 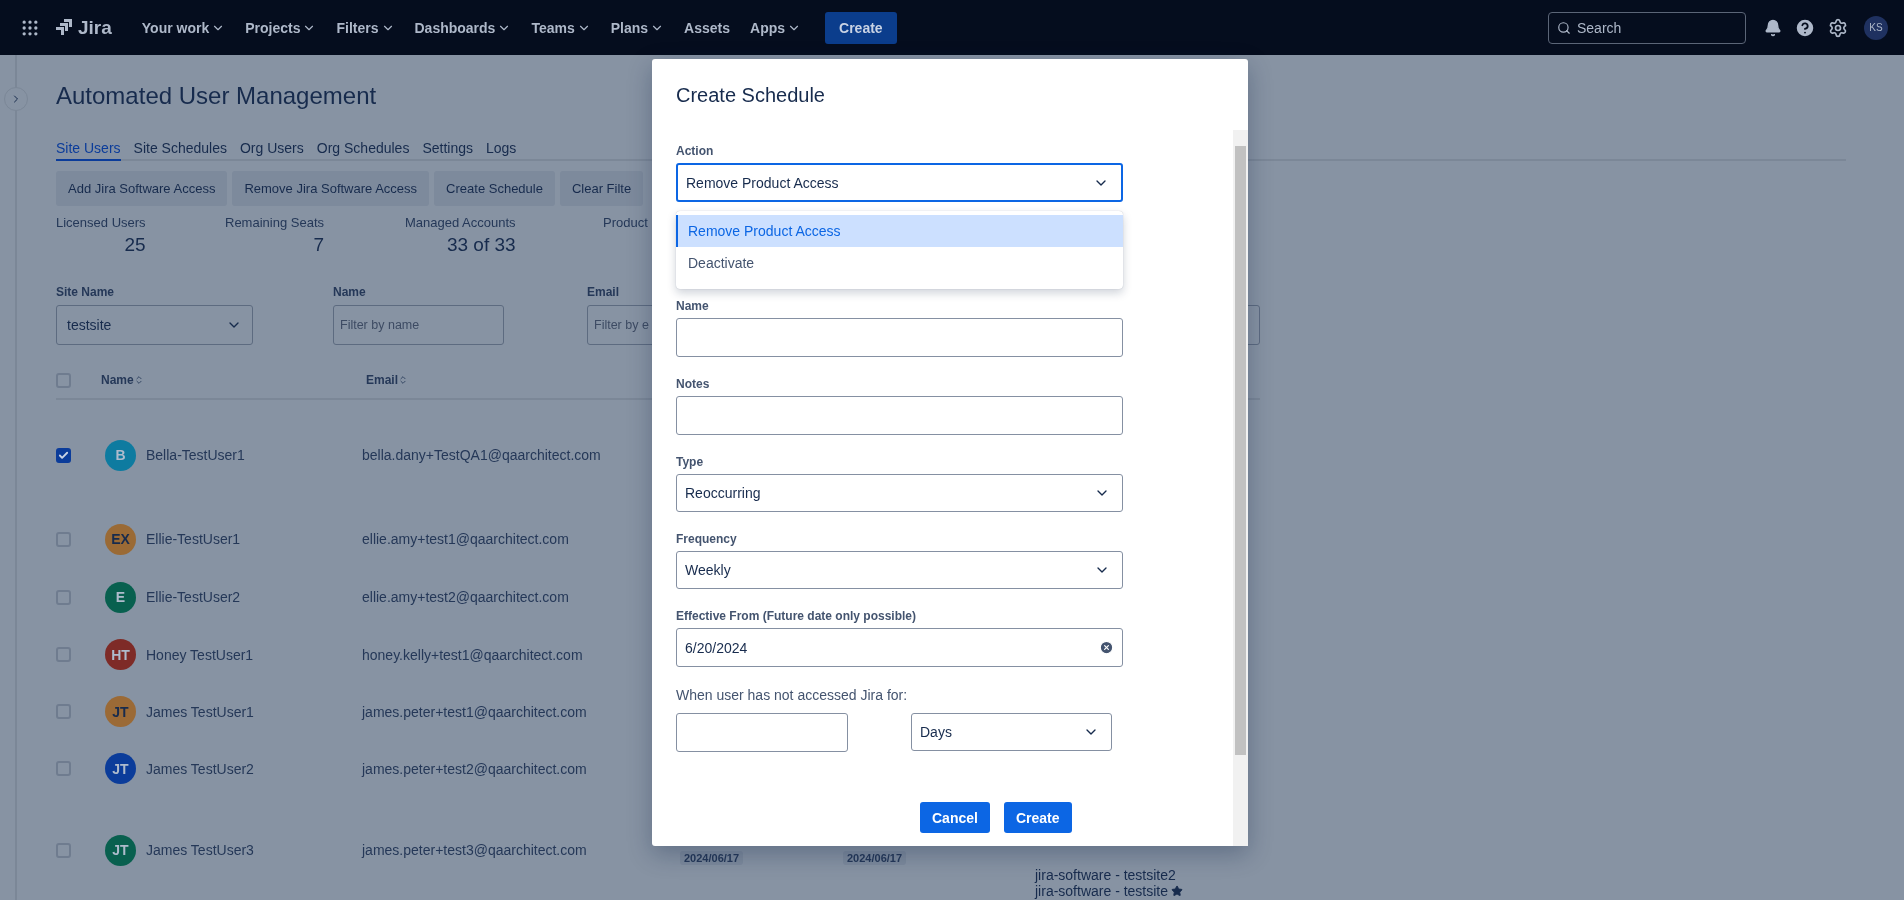 I want to click on field-label: Notes, so click(x=693, y=384).